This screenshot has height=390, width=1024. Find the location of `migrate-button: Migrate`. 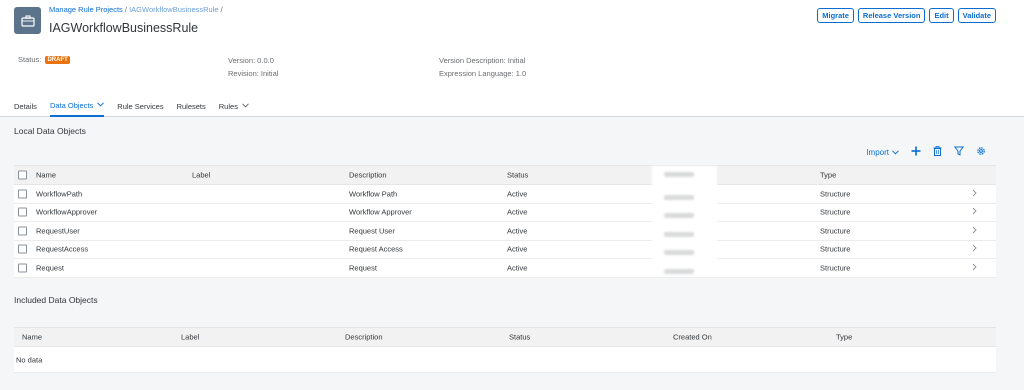

migrate-button: Migrate is located at coordinates (835, 15).